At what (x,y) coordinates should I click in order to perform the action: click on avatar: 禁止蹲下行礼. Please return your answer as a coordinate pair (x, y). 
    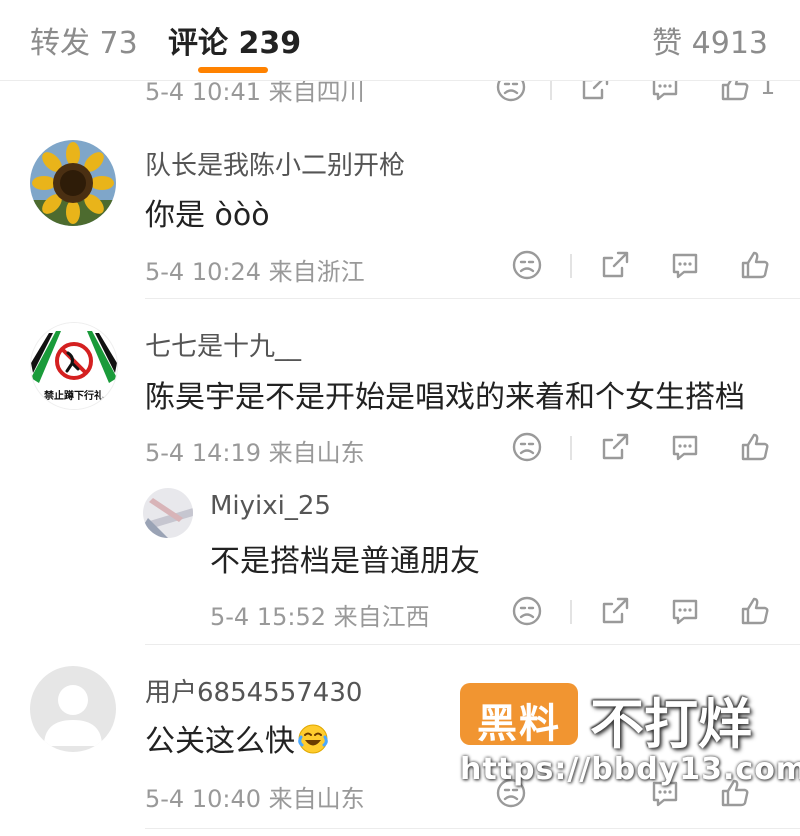
    Looking at the image, I should click on (74, 366).